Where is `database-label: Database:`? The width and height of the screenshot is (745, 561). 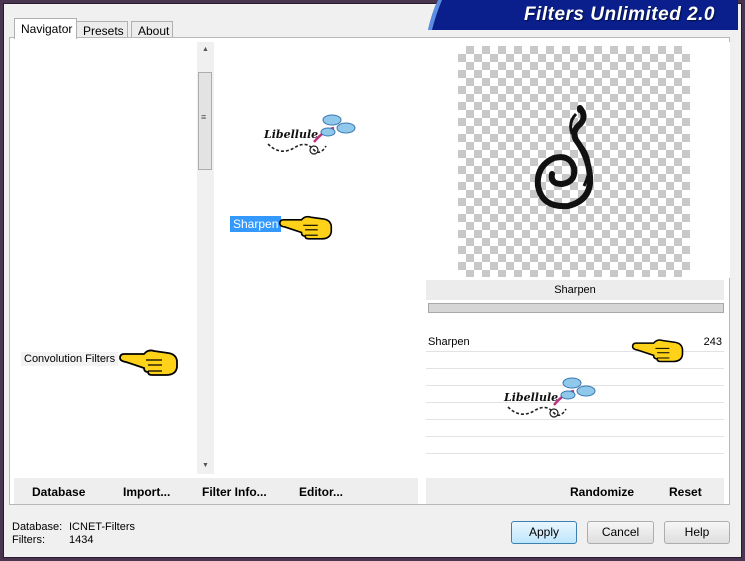
database-label: Database: is located at coordinates (37, 527).